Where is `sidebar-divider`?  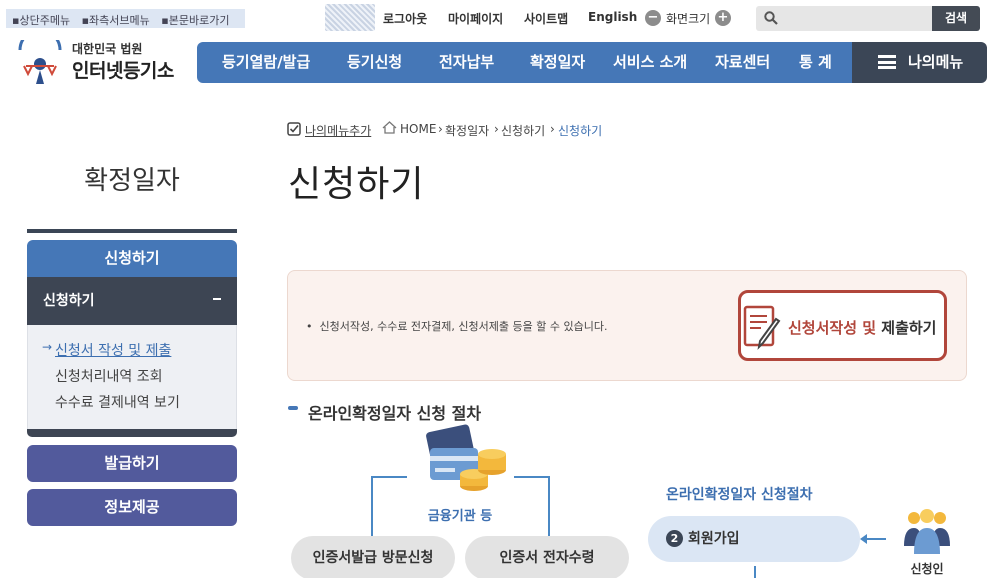 sidebar-divider is located at coordinates (132, 231).